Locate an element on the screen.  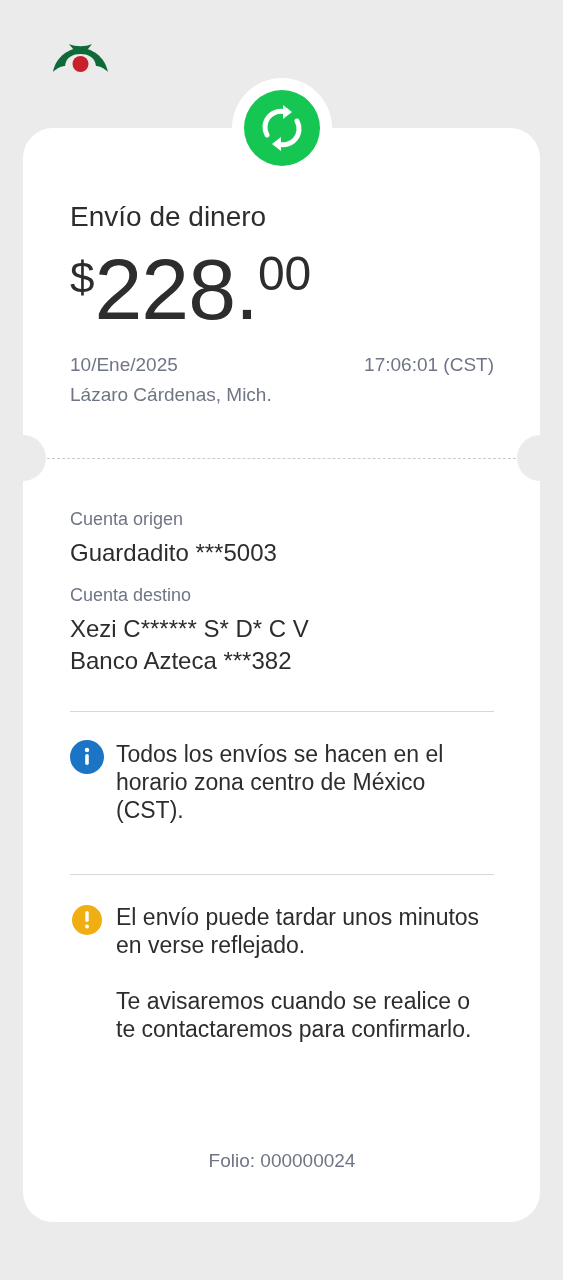
warning-icon is located at coordinates (87, 920).